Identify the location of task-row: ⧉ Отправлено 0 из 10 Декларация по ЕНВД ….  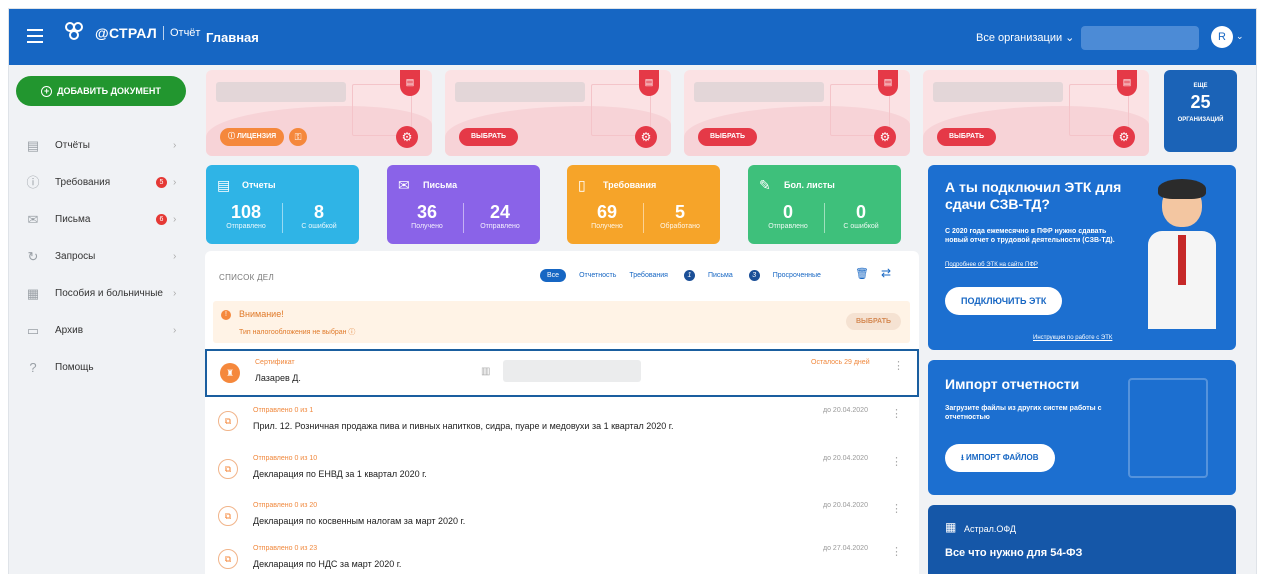
(562, 471).